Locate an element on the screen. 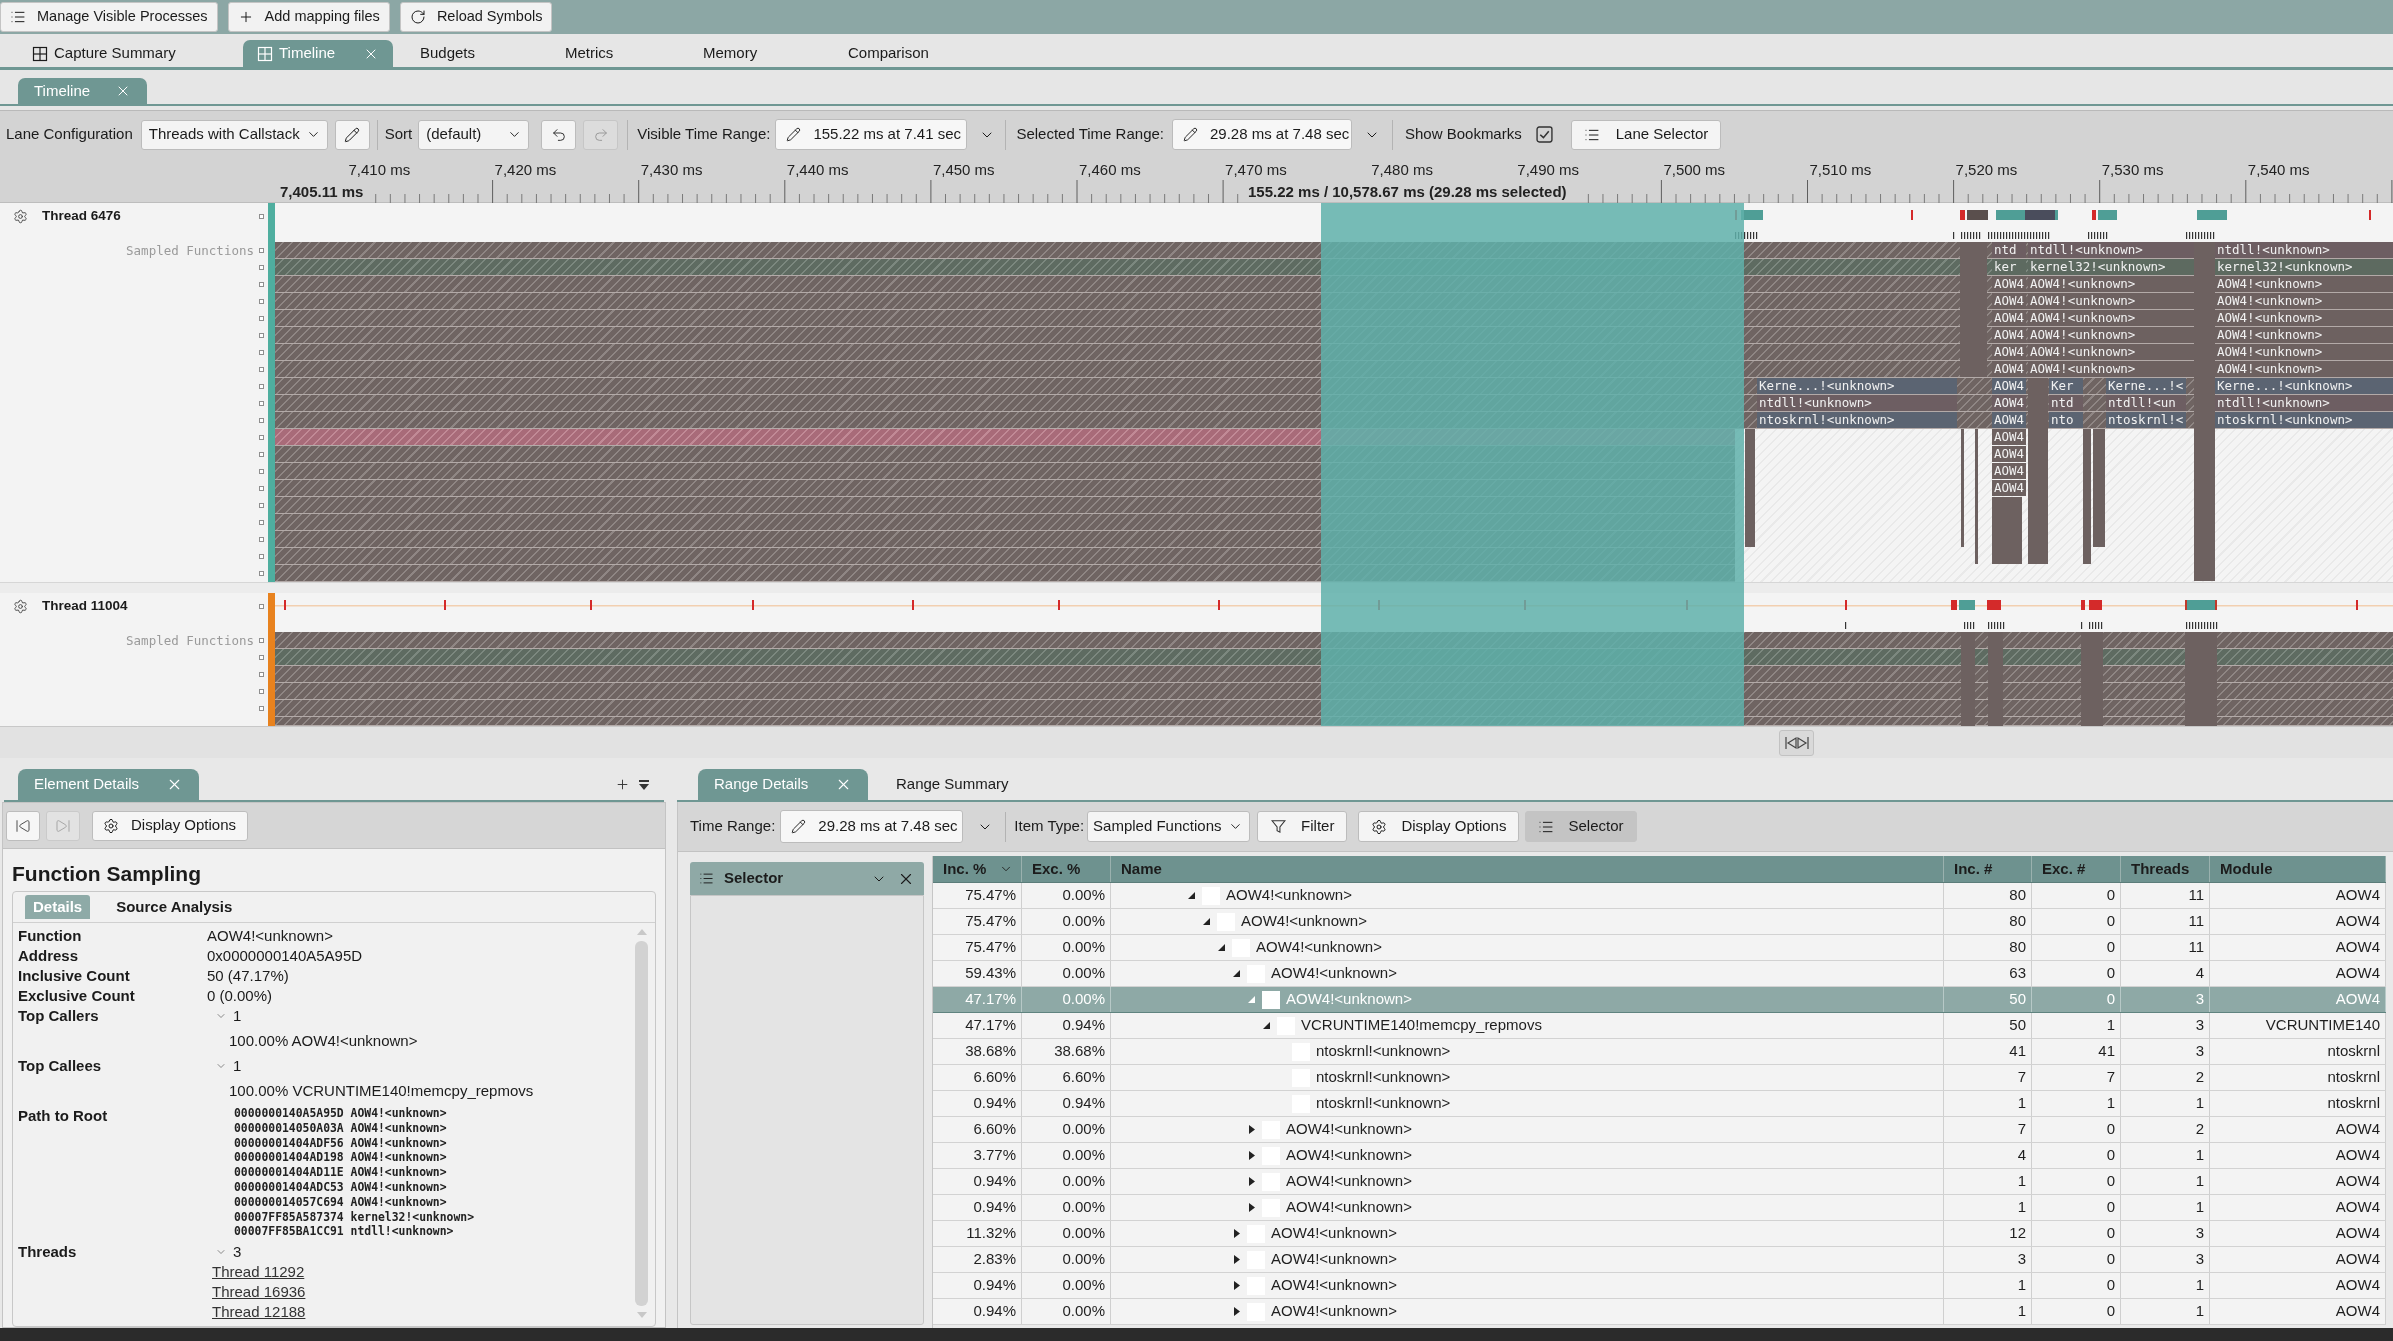 This screenshot has height=1341, width=2393. stack-frame: ntdll!<un is located at coordinates (2146, 403).